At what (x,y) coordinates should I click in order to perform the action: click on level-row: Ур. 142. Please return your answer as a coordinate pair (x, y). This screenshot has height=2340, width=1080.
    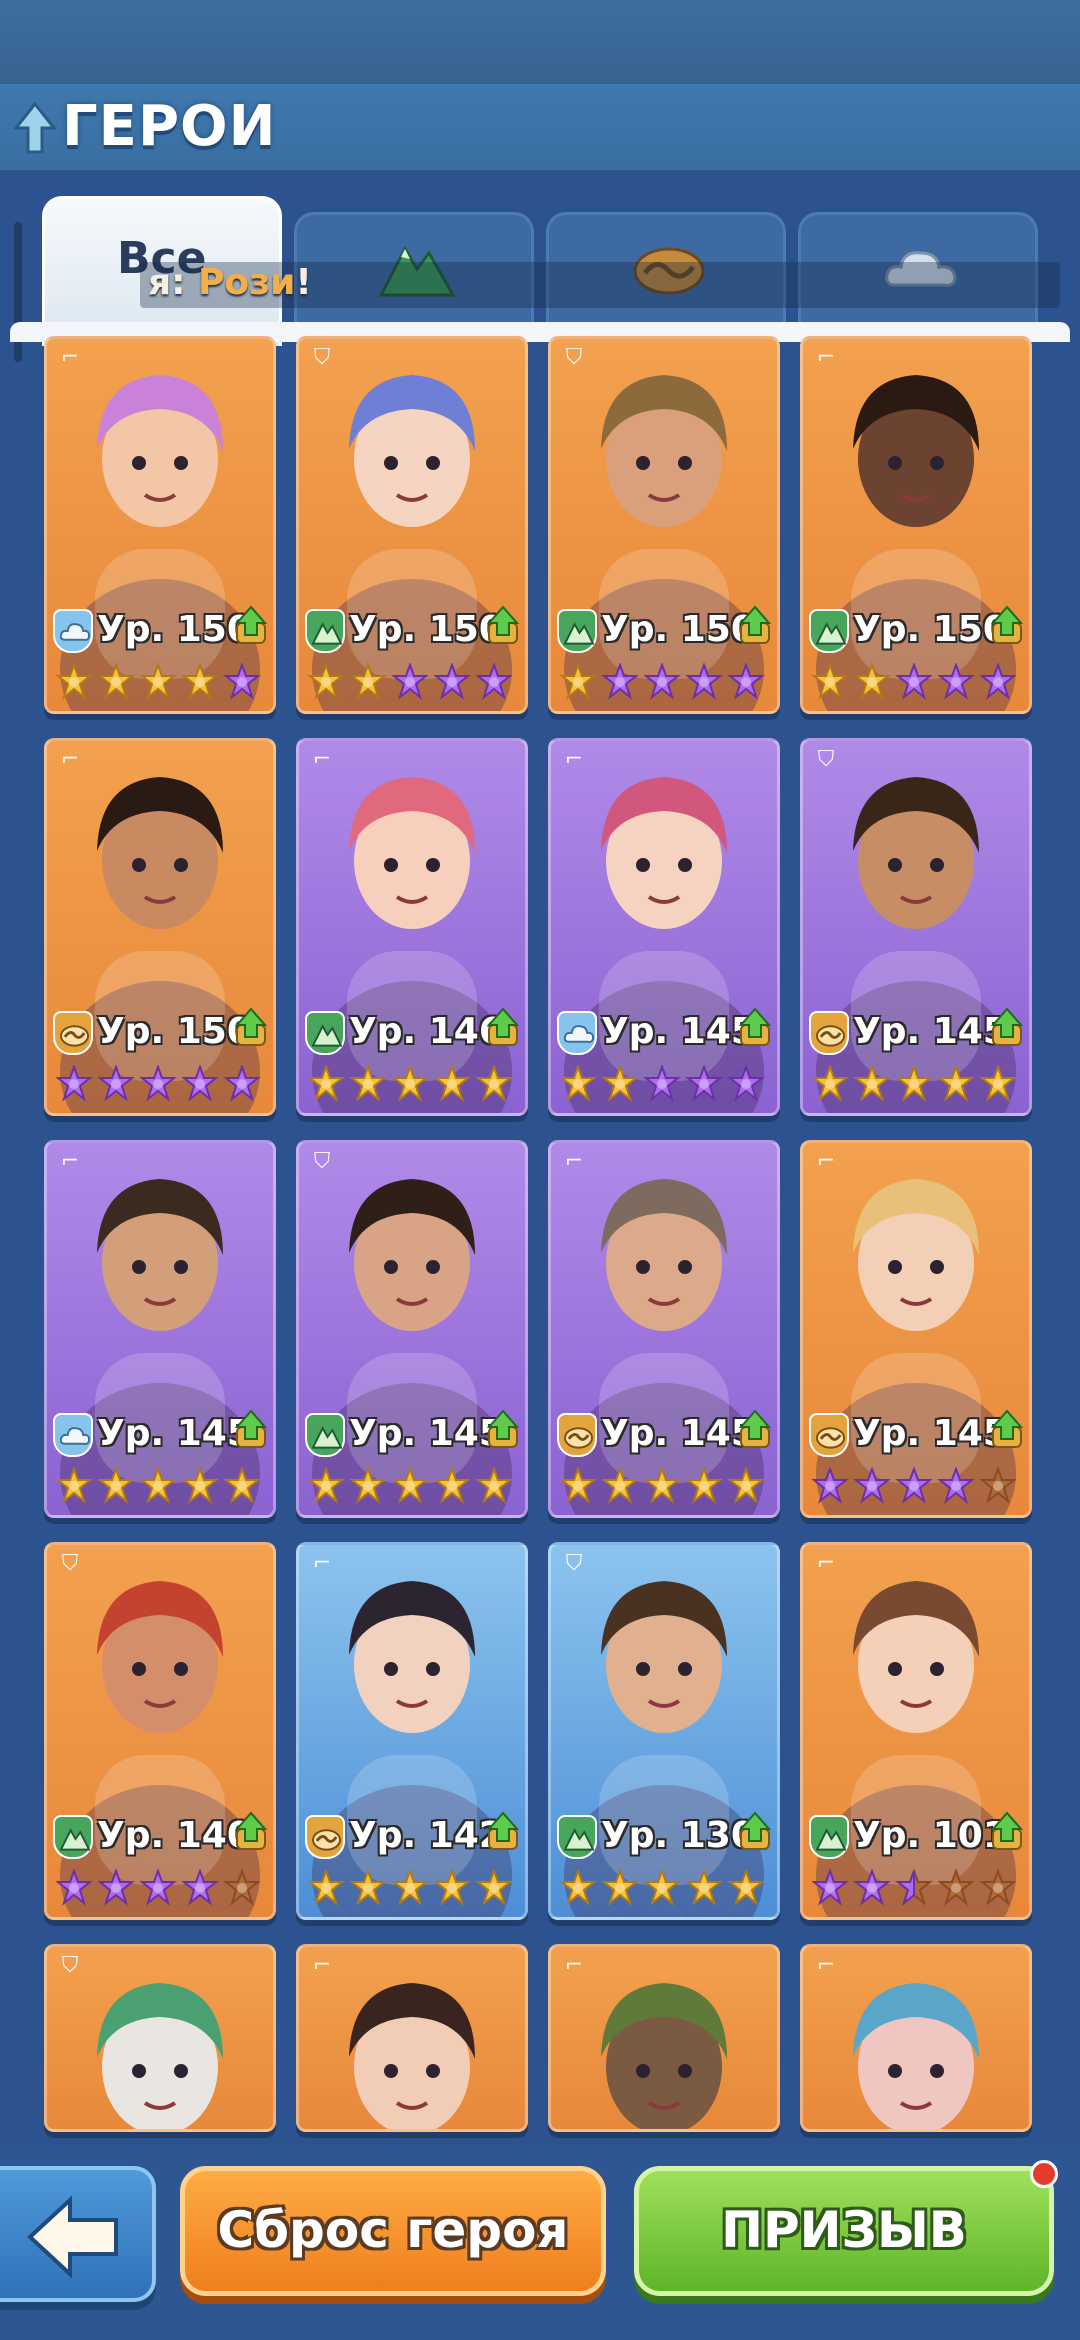
    Looking at the image, I should click on (415, 1837).